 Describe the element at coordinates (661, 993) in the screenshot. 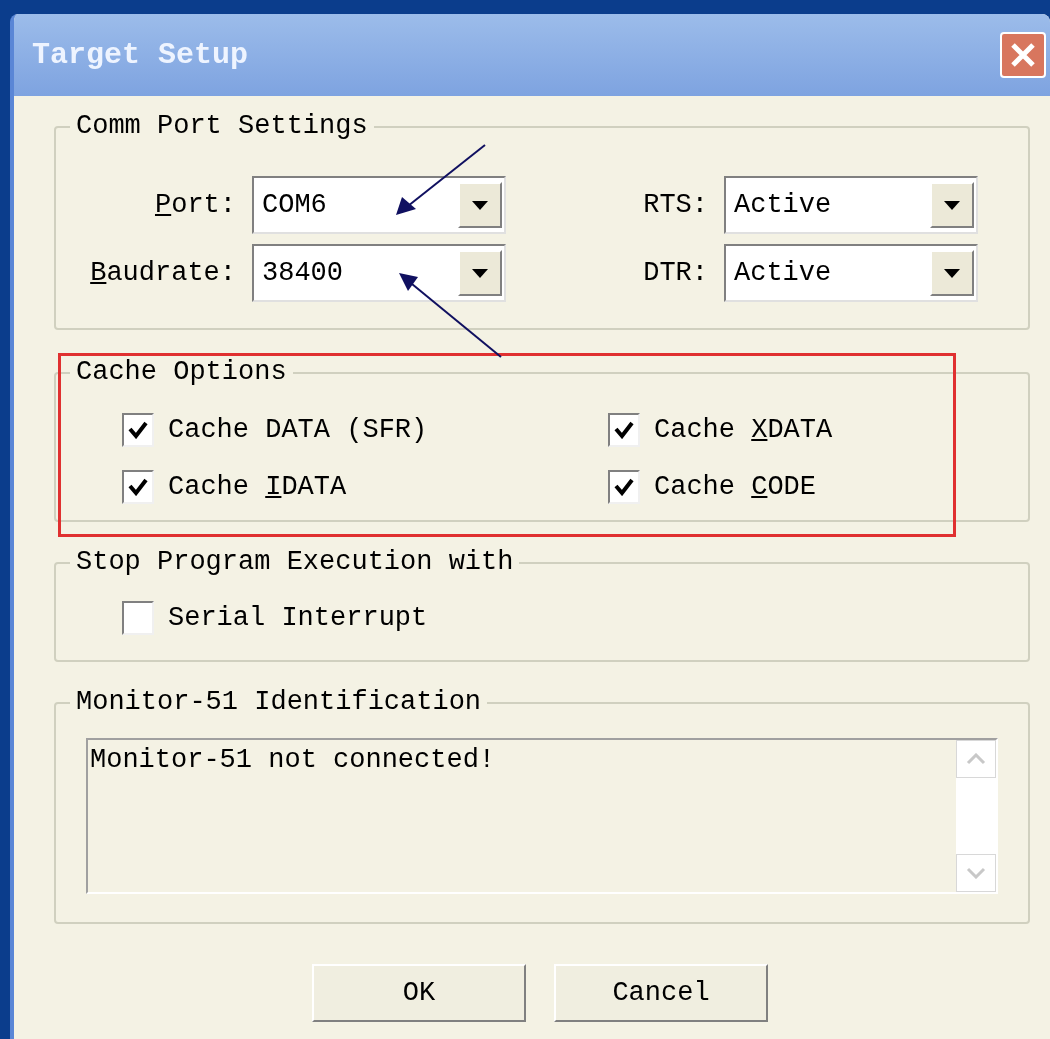

I see `dialog-button: Cancel` at that location.